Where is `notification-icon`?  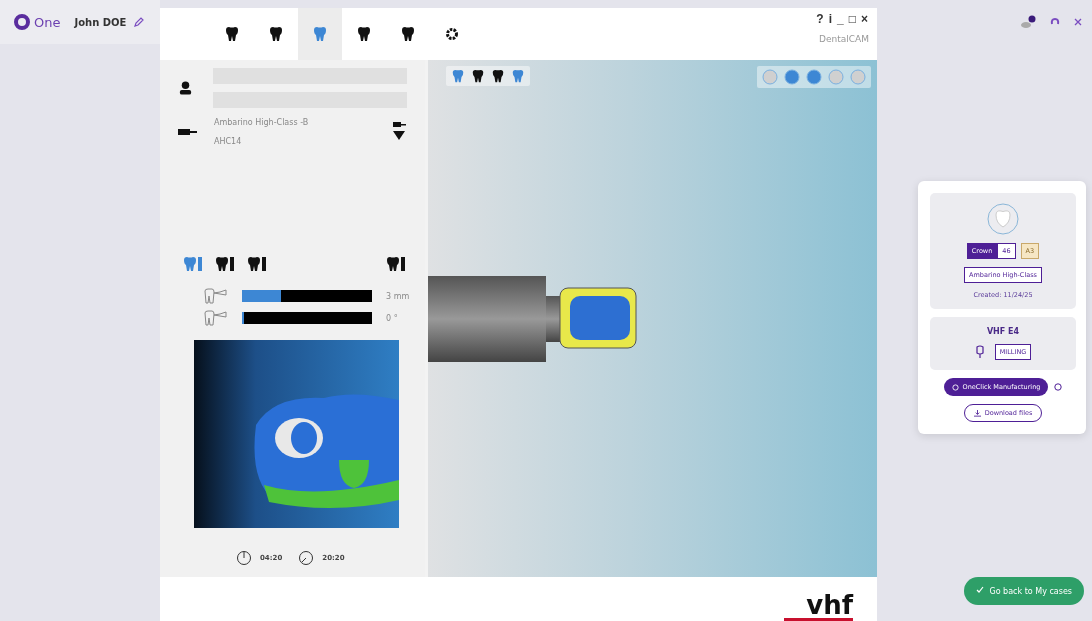 notification-icon is located at coordinates (1028, 22).